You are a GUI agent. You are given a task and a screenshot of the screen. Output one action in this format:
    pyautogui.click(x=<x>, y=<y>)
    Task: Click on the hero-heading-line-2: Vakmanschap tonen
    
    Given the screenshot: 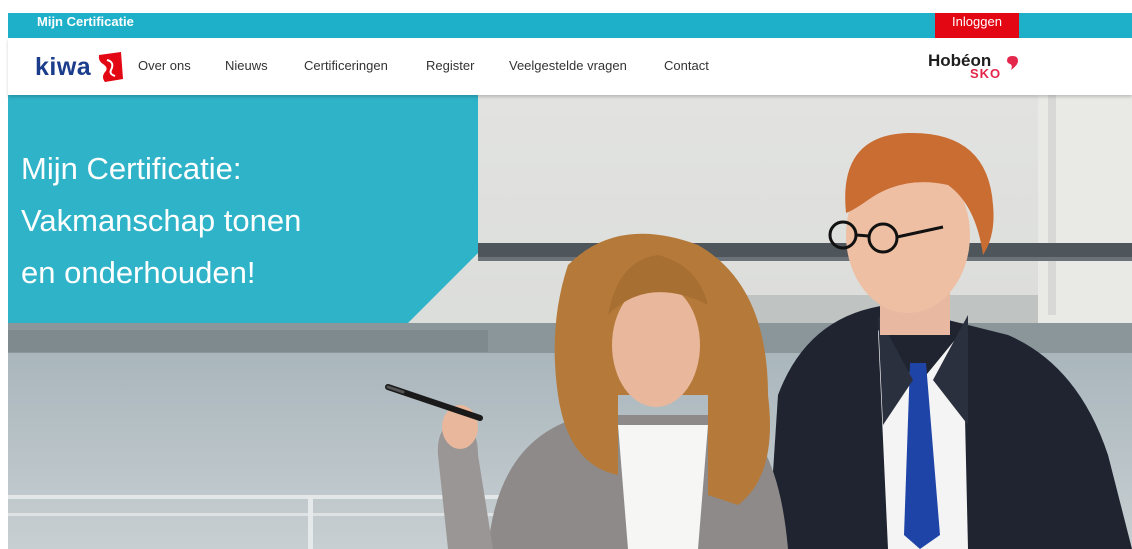 What is the action you would take?
    pyautogui.click(x=161, y=220)
    